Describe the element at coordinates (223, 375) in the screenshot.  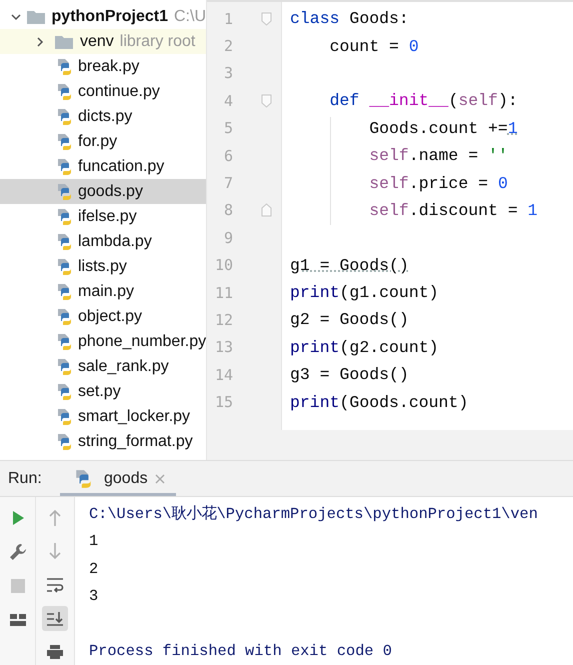
I see `line-number: 14` at that location.